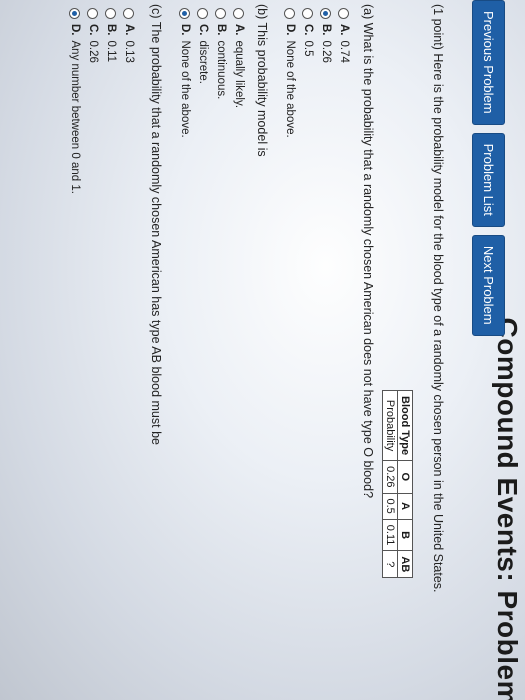 Image resolution: width=525 pixels, height=700 pixels. Describe the element at coordinates (405, 506) in the screenshot. I see `table-header-cell: A` at that location.